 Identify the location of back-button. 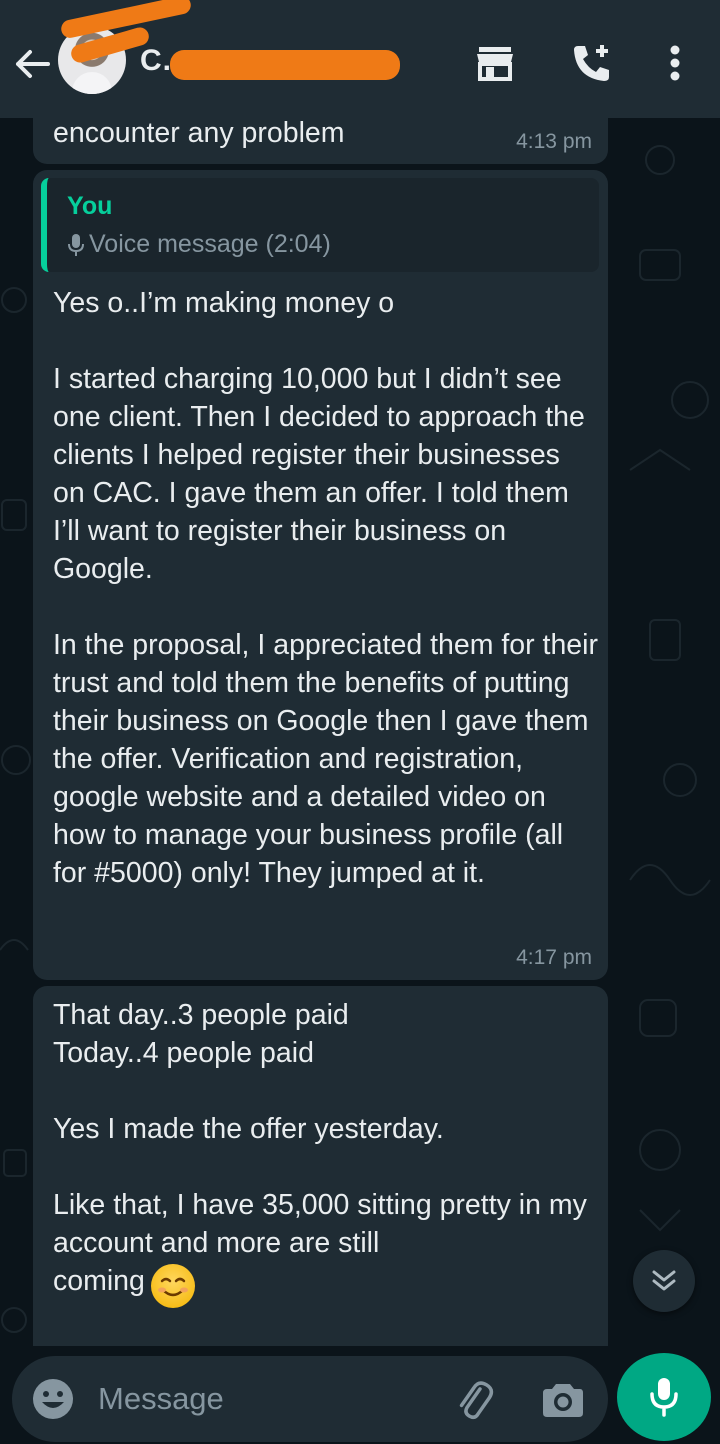
(32, 64).